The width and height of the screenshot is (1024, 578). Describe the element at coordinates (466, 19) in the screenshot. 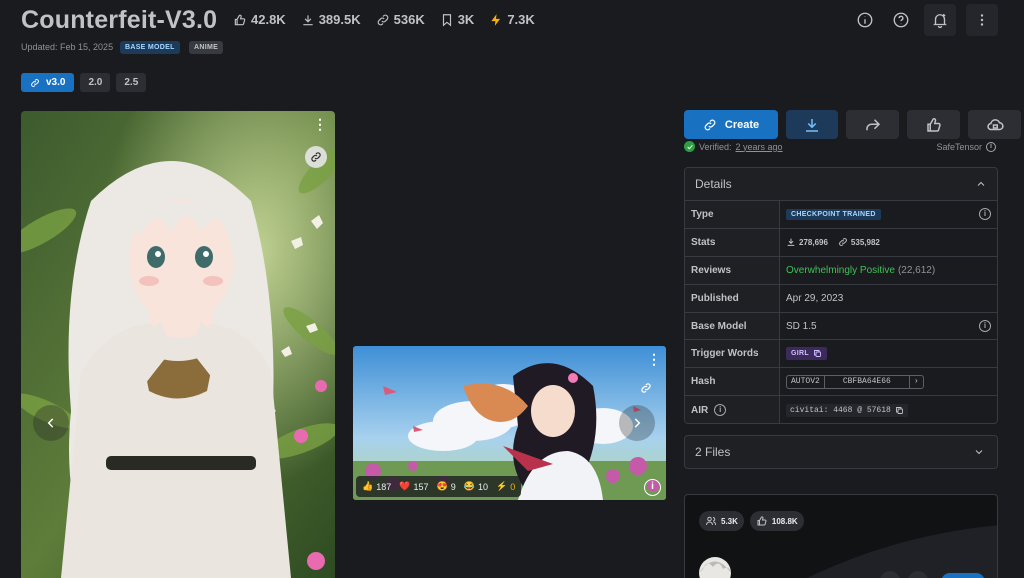

I see `bookmarks-count: 3K` at that location.